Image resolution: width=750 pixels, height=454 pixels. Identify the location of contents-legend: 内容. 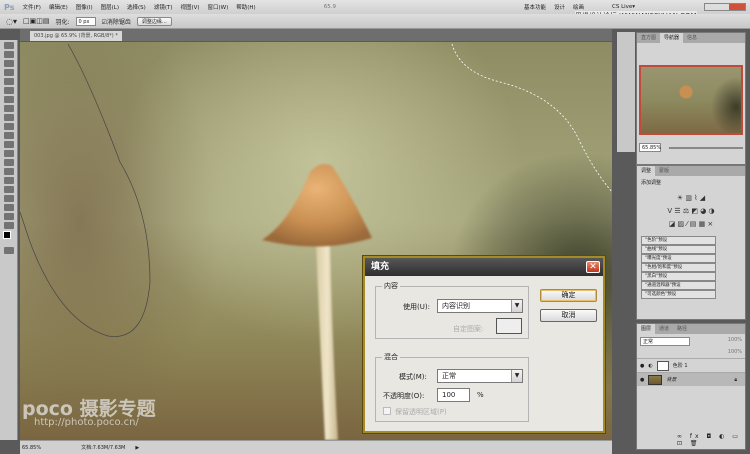
(391, 286).